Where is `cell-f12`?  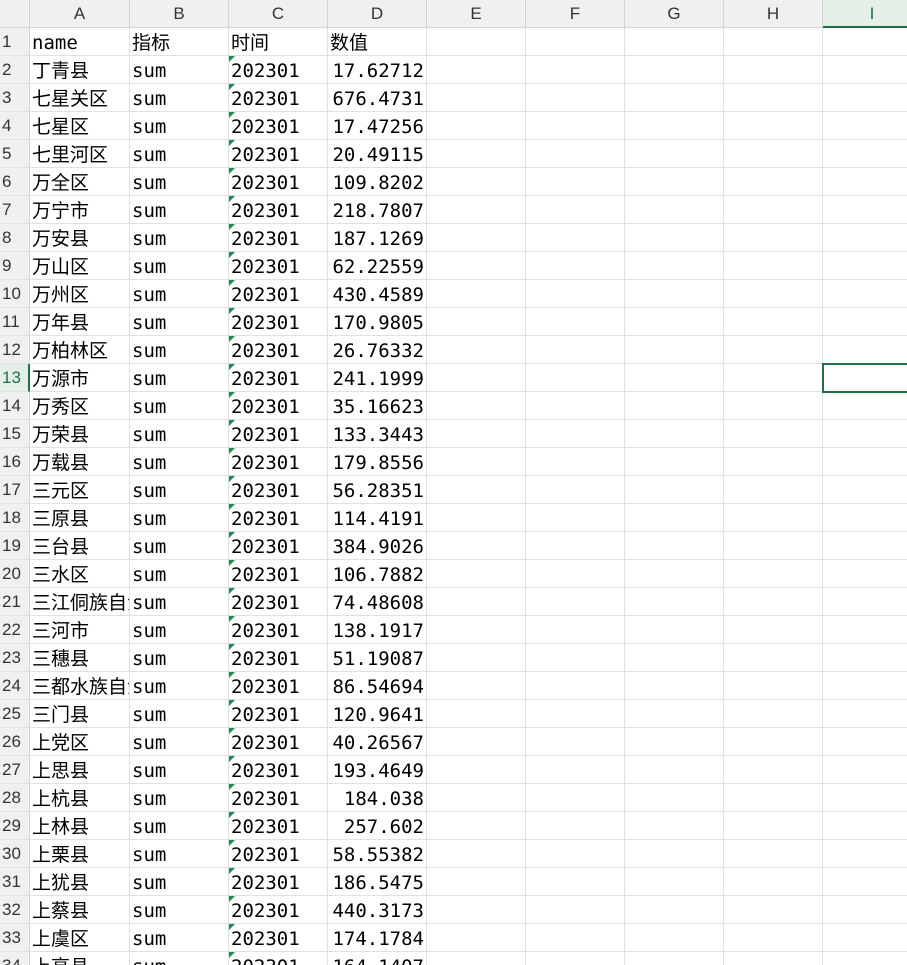 cell-f12 is located at coordinates (575, 350).